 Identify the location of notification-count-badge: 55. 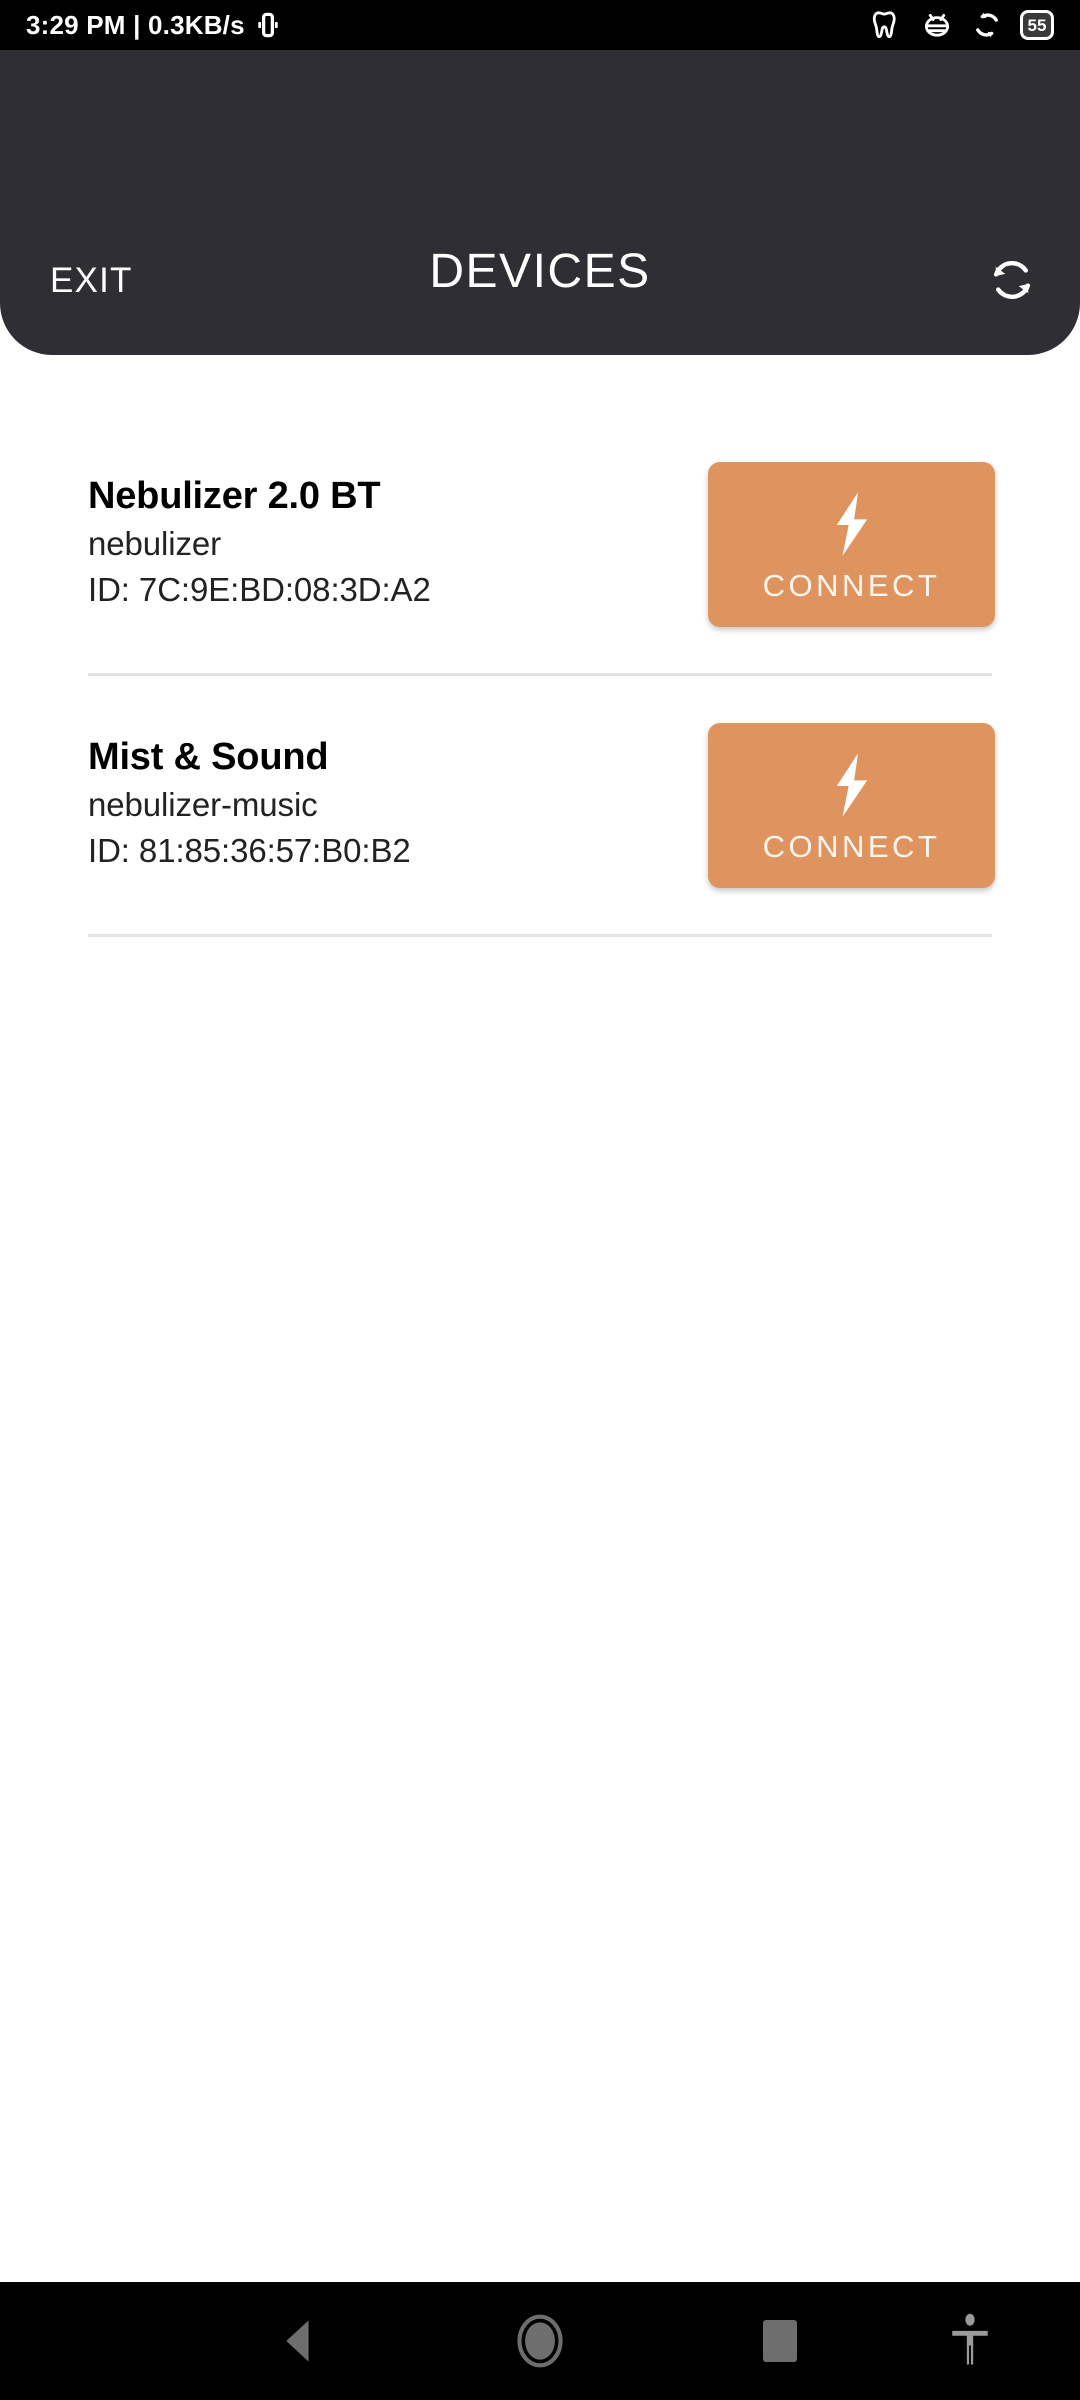
(1037, 25).